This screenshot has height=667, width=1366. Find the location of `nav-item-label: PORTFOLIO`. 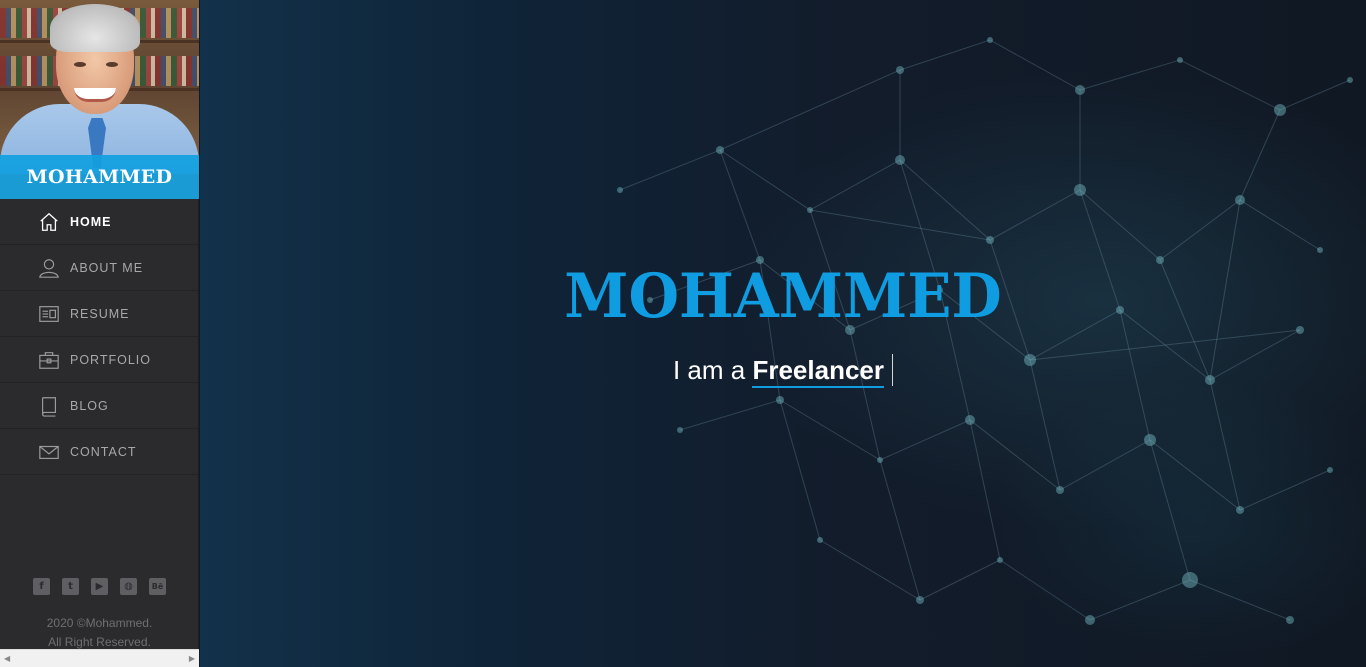

nav-item-label: PORTFOLIO is located at coordinates (111, 359).